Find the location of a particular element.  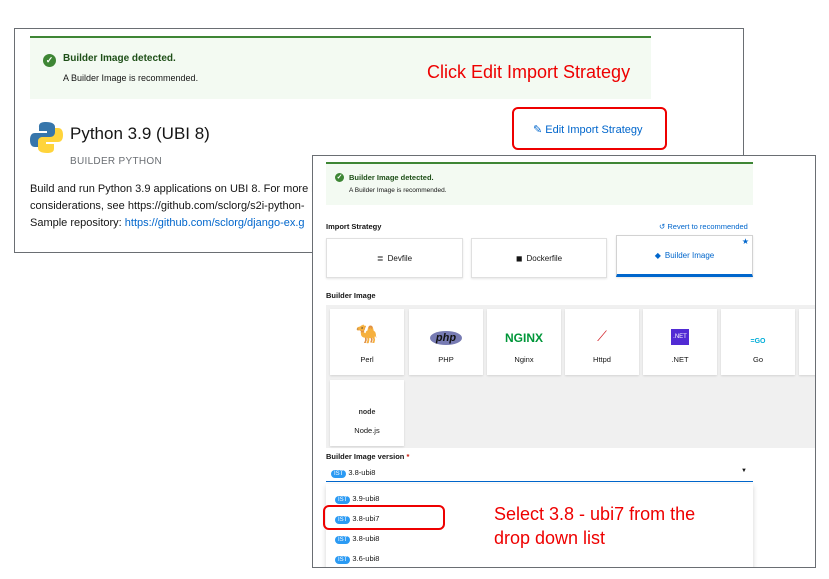

strategy-label: Dockerfile is located at coordinates (544, 258).